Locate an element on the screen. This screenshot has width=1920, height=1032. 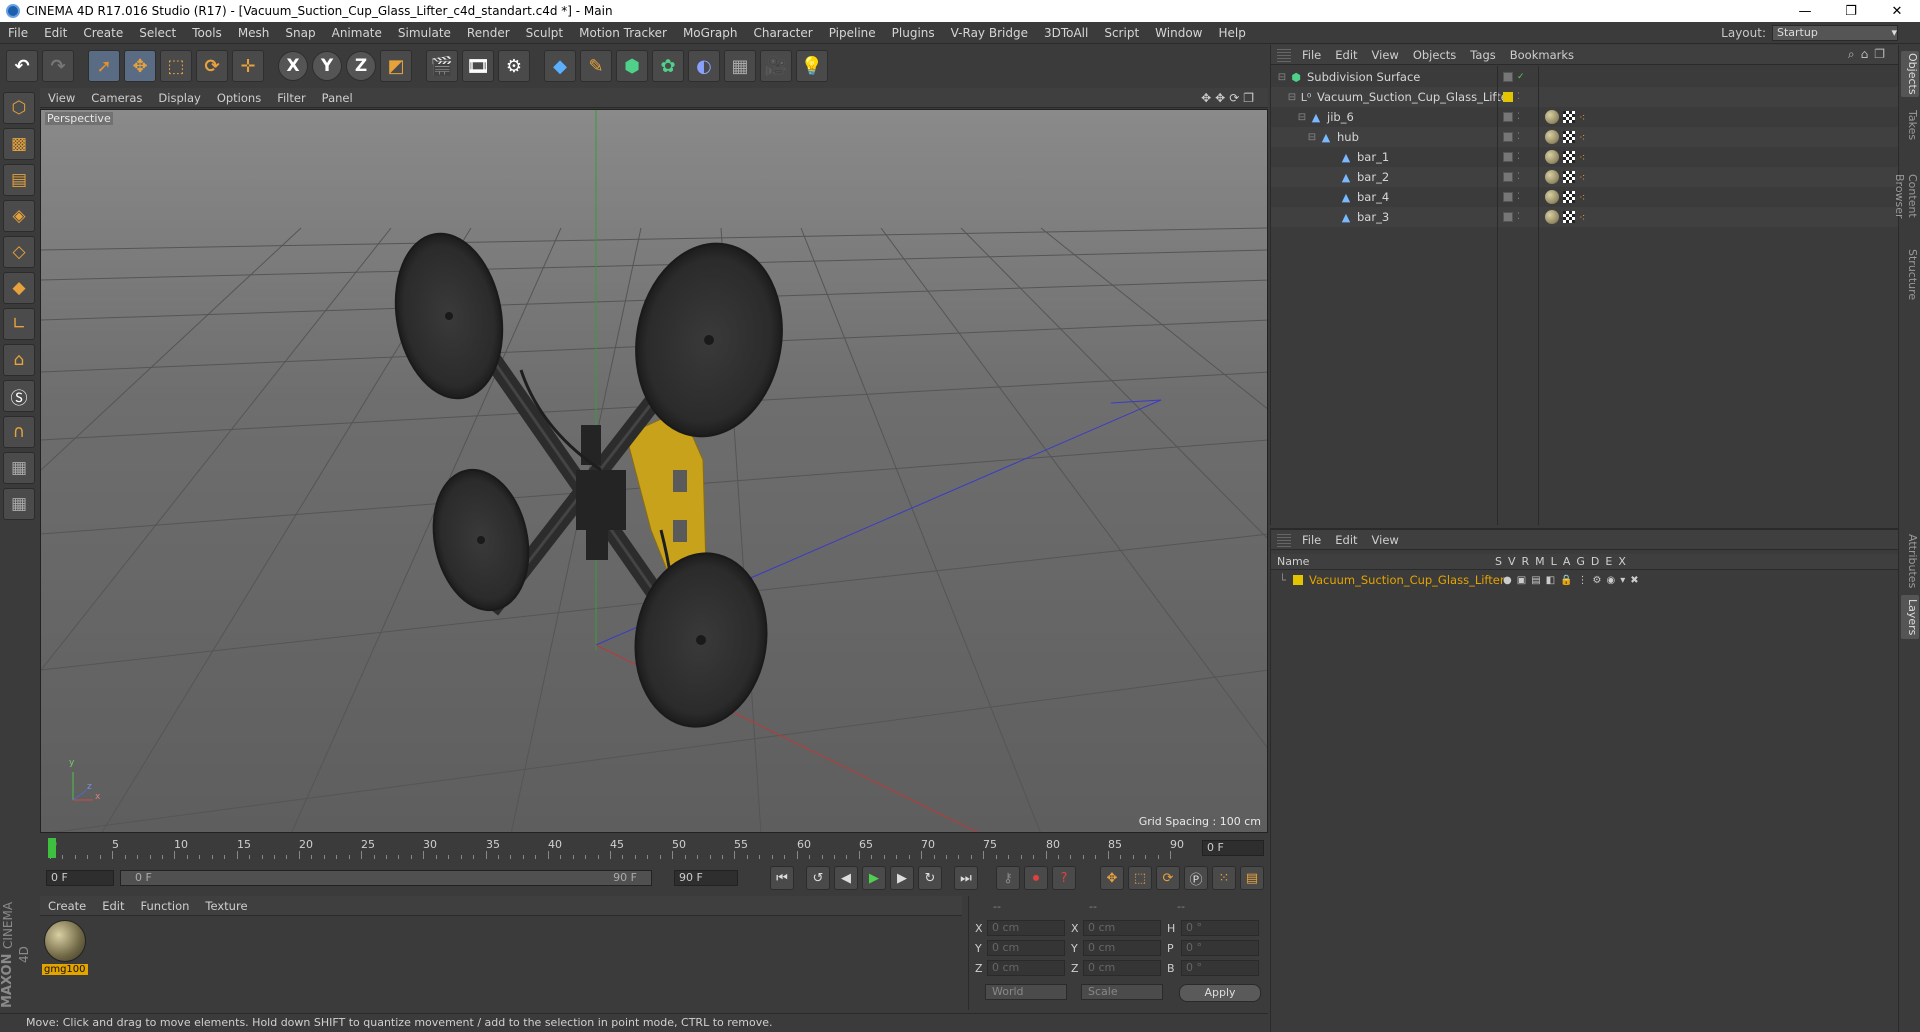
x-axis-lock-button: X is located at coordinates (293, 66).